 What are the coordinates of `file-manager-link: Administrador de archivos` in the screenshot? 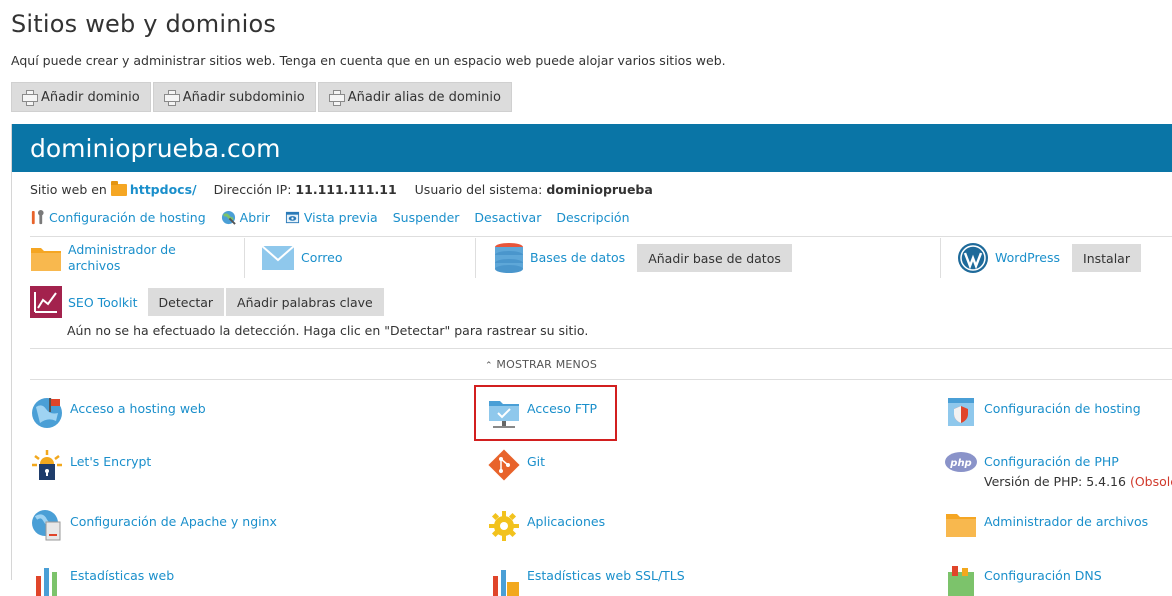 It's located at (1066, 521).